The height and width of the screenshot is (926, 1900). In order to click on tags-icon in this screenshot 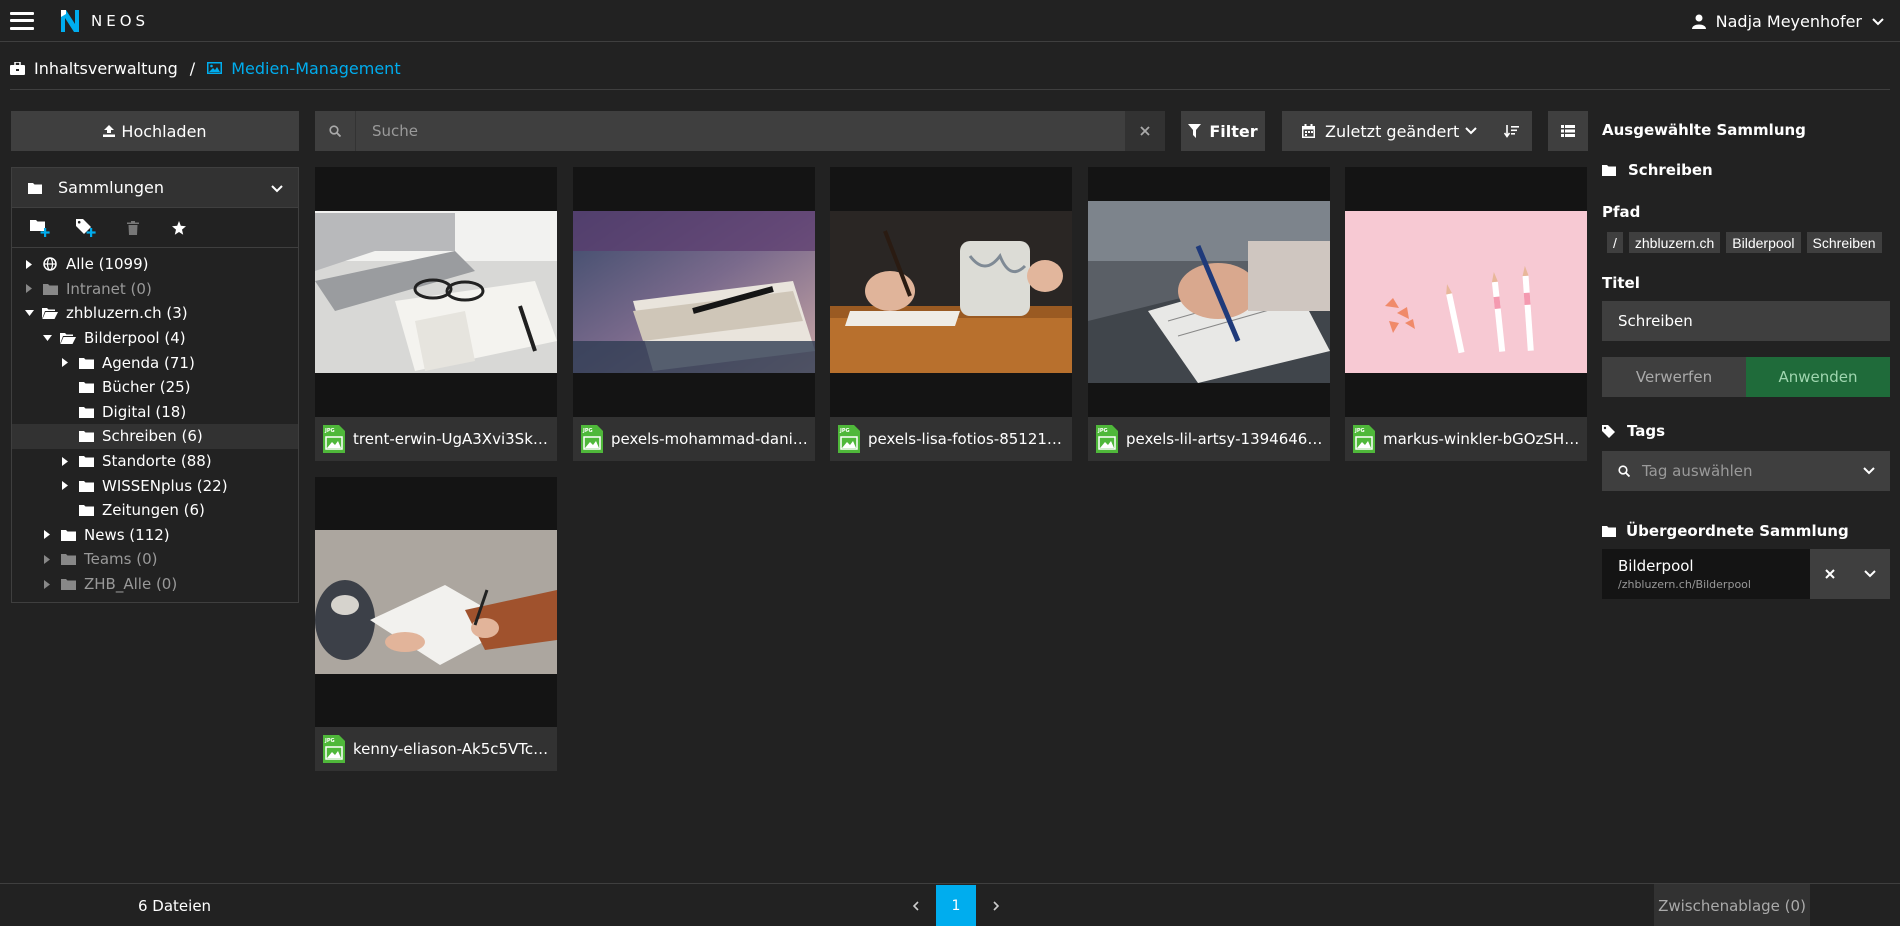, I will do `click(1608, 431)`.